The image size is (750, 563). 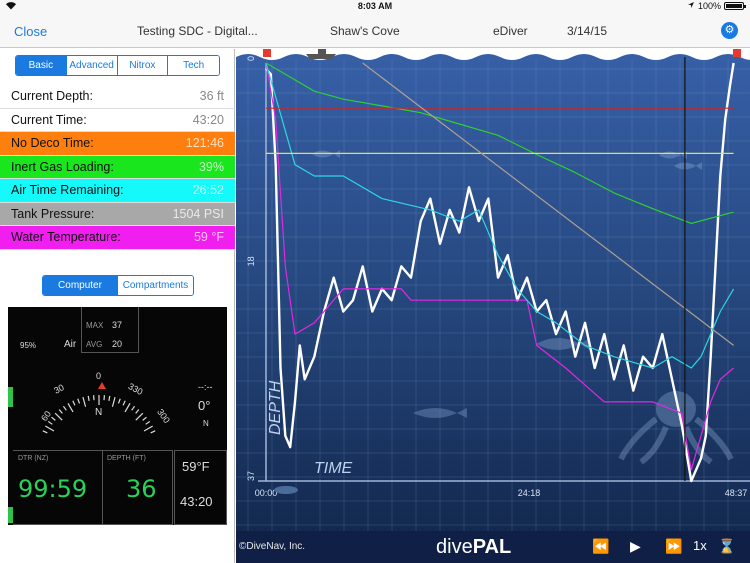 I want to click on tab-nitrox: Nitrox, so click(x=143, y=65).